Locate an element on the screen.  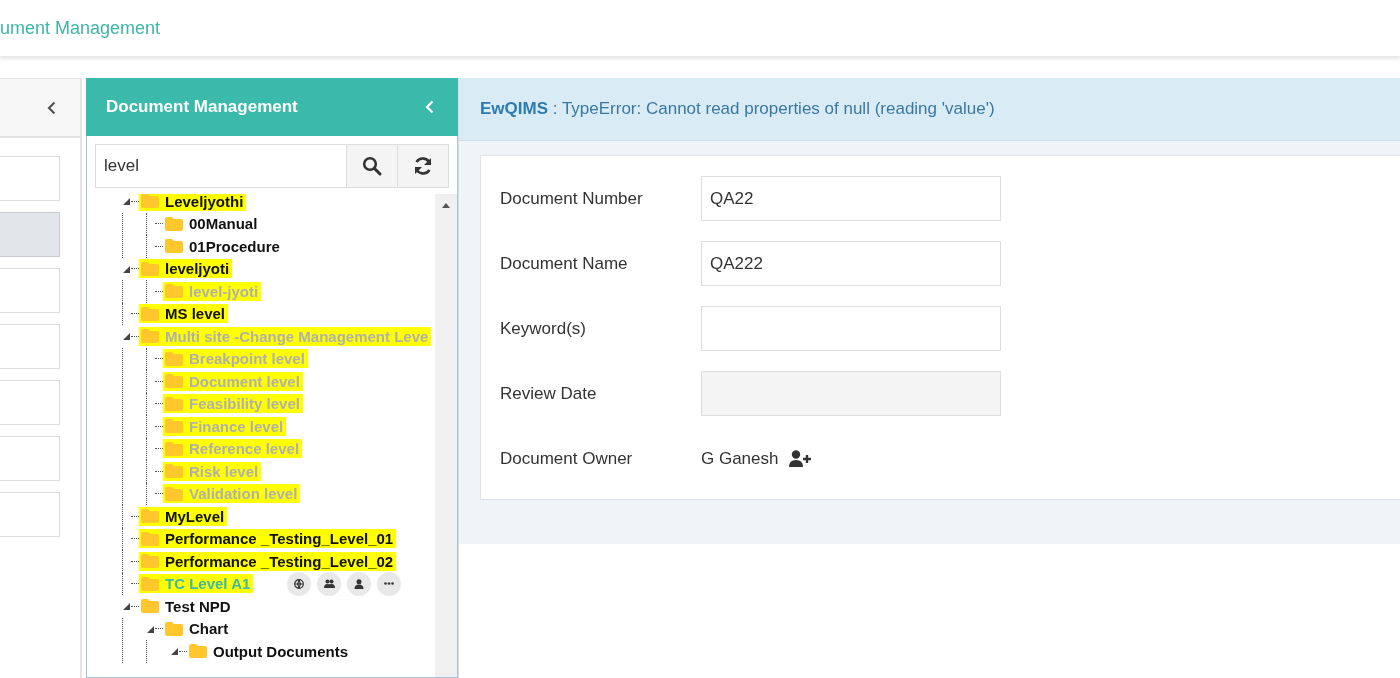
field-label: Keyword(s) is located at coordinates (543, 328).